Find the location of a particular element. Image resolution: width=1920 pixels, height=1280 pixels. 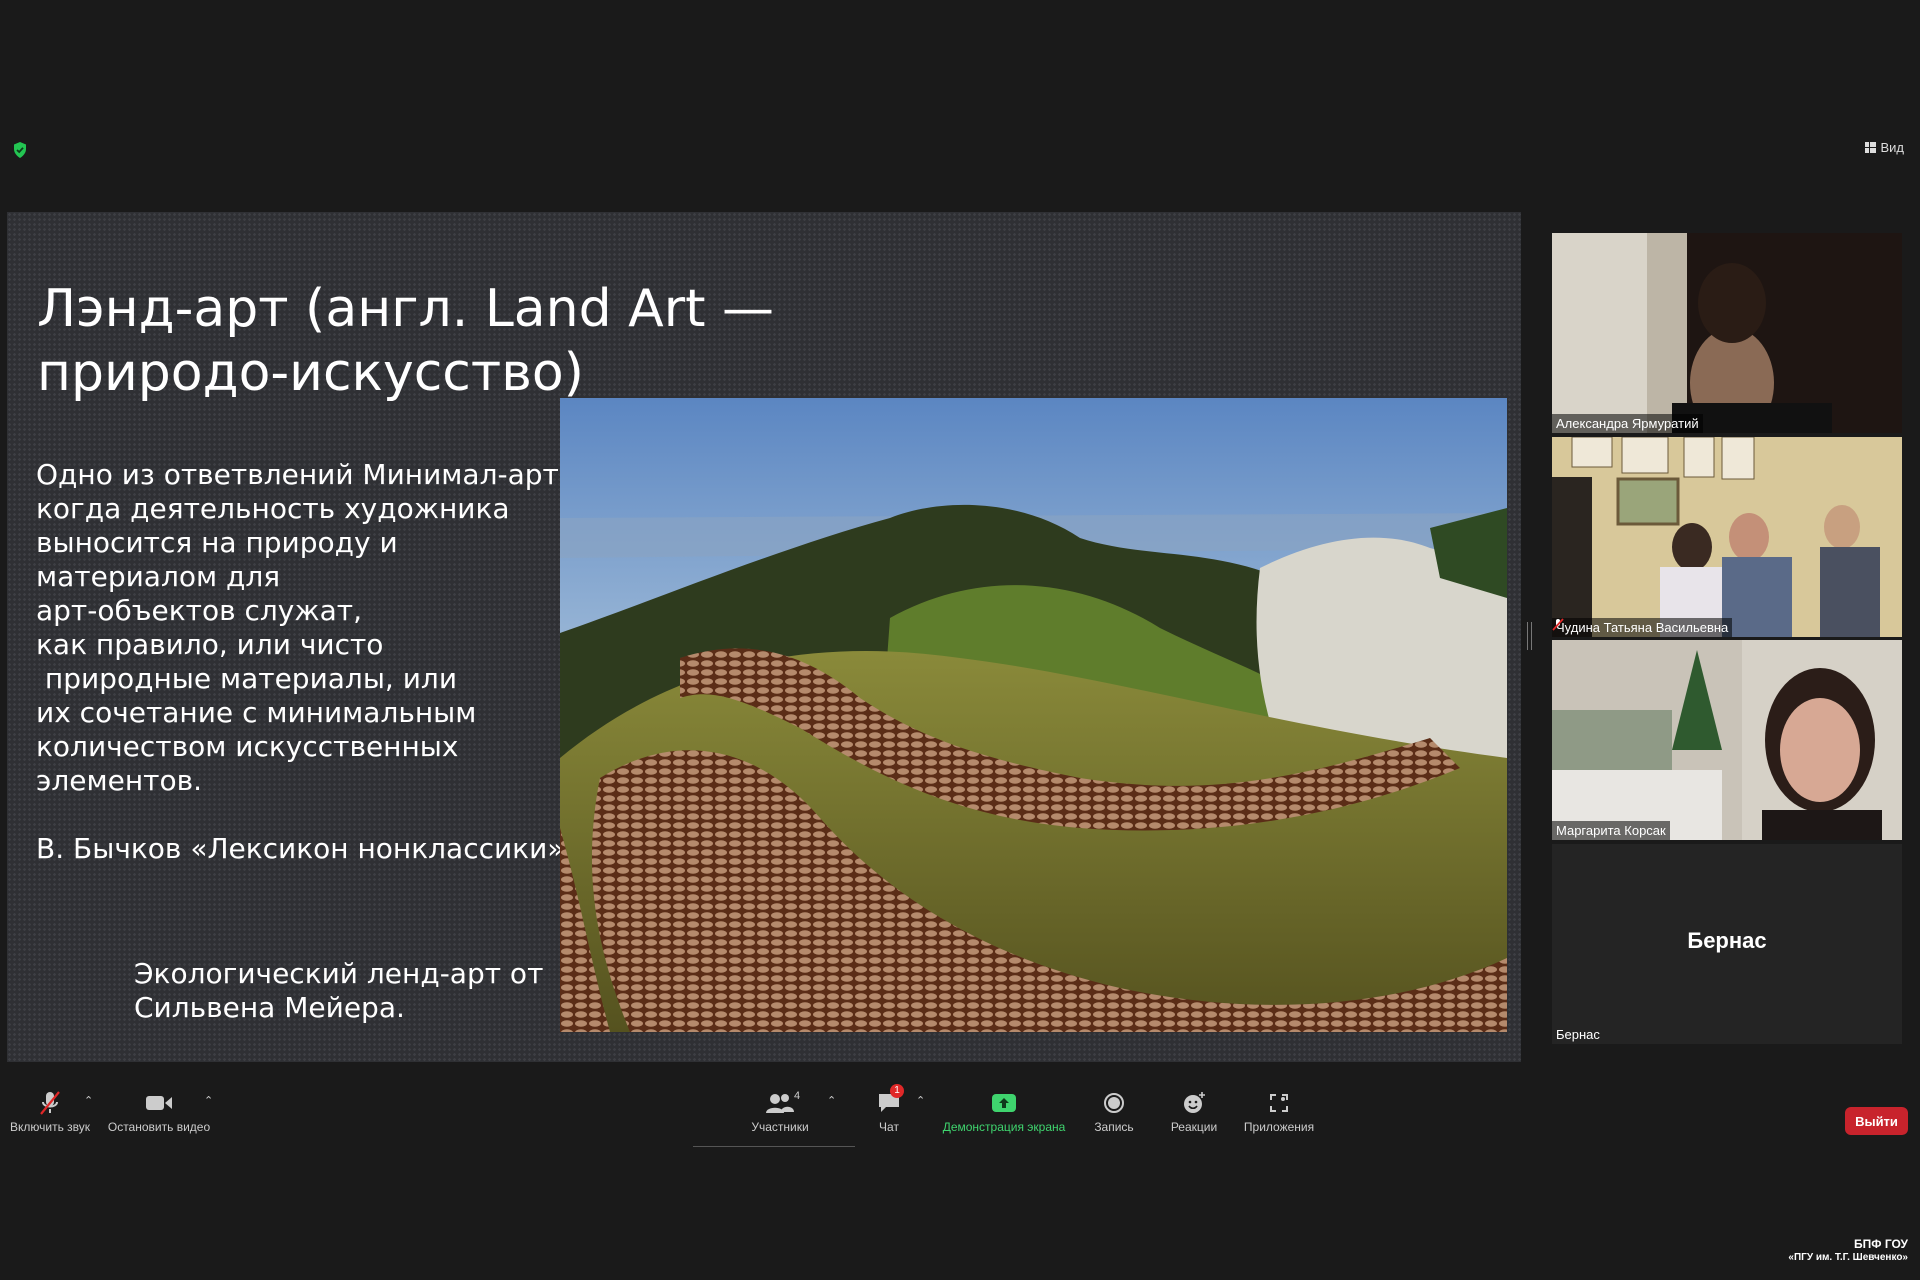

slide-title-line: Лэнд-арт (англ. Land Art — is located at coordinates (406, 309).